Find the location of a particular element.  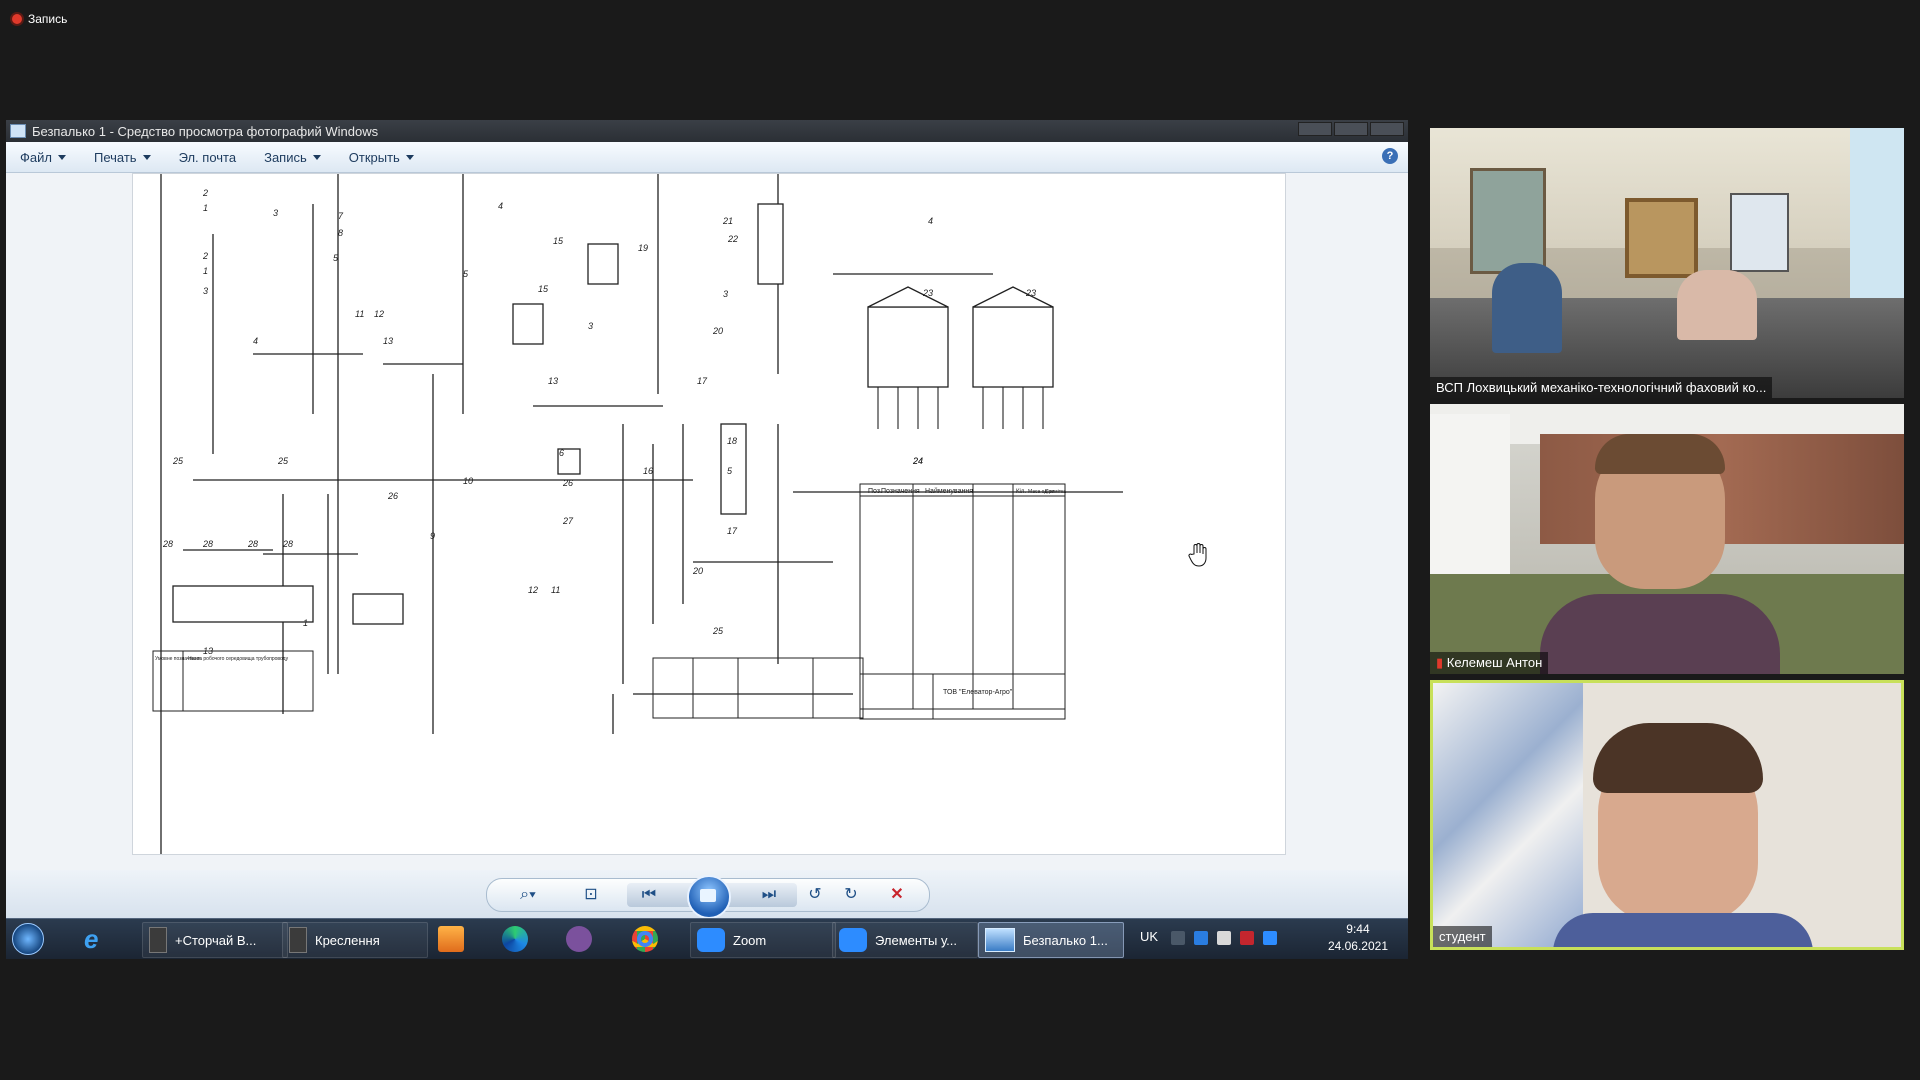

taskbar-media is located at coordinates (451, 939).